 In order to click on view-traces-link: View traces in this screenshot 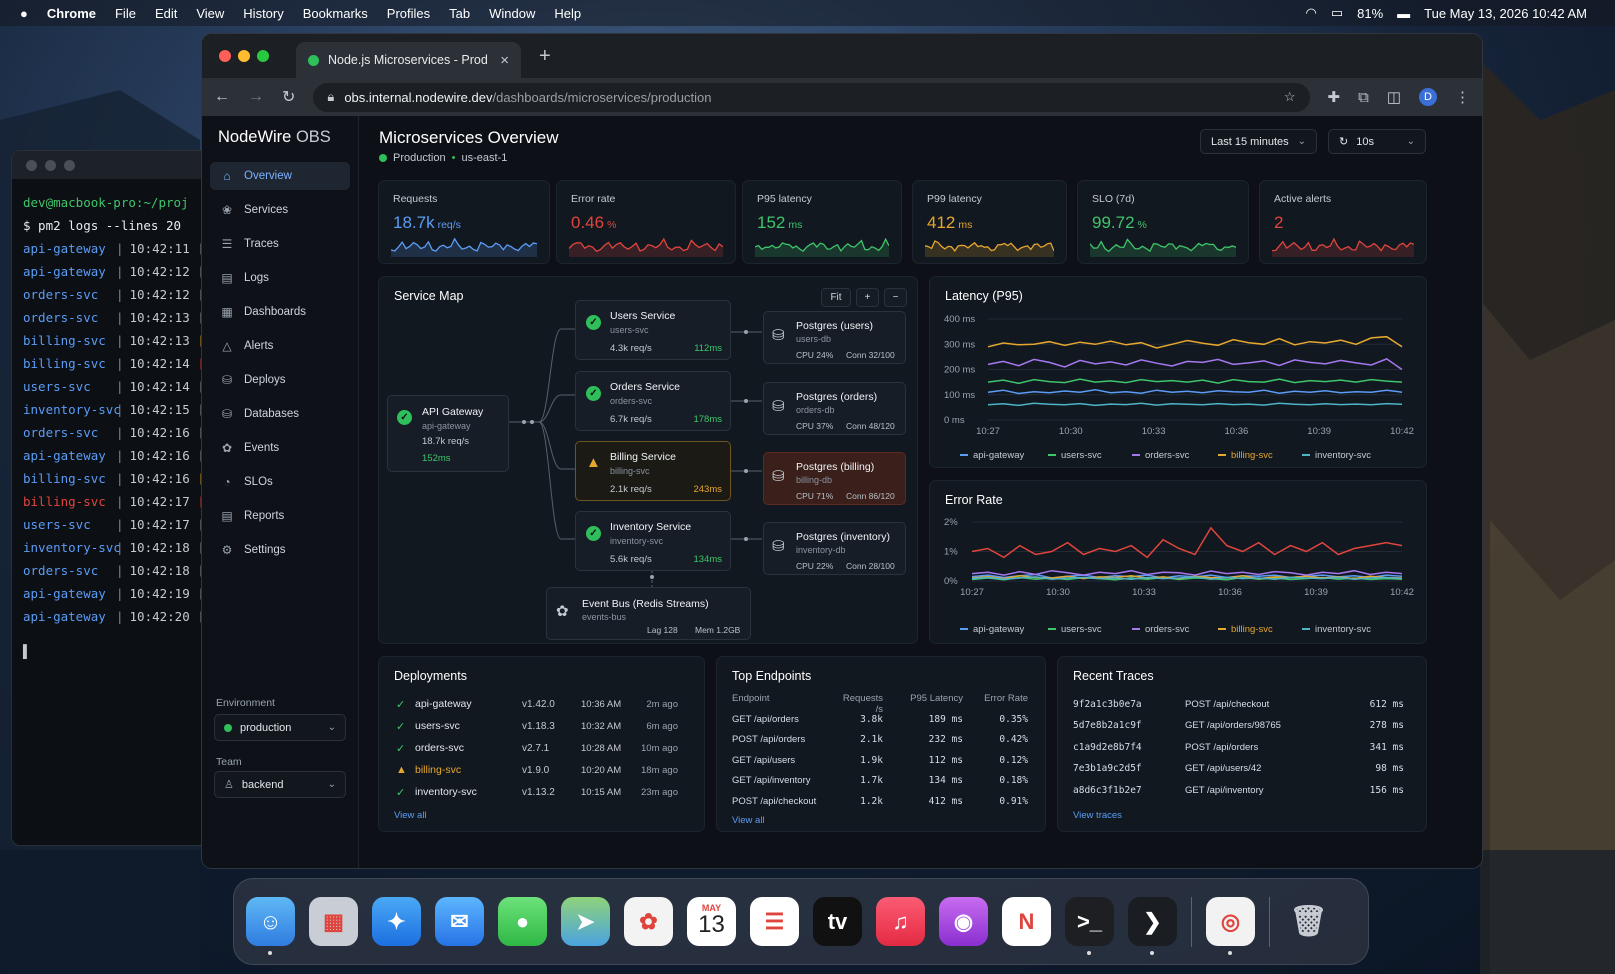, I will do `click(1097, 815)`.